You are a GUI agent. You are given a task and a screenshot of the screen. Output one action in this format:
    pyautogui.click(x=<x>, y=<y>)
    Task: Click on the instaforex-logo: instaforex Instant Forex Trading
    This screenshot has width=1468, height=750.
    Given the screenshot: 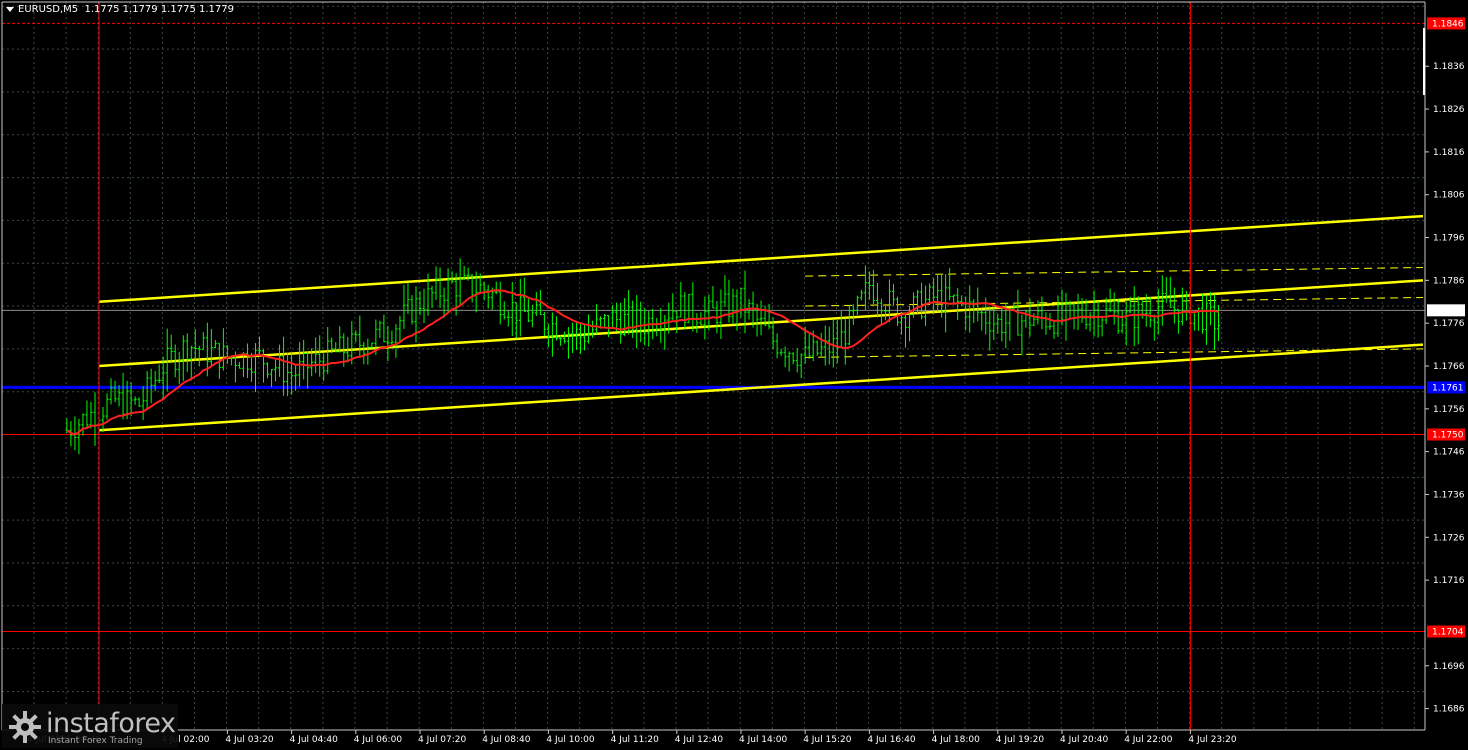 What is the action you would take?
    pyautogui.click(x=90, y=726)
    